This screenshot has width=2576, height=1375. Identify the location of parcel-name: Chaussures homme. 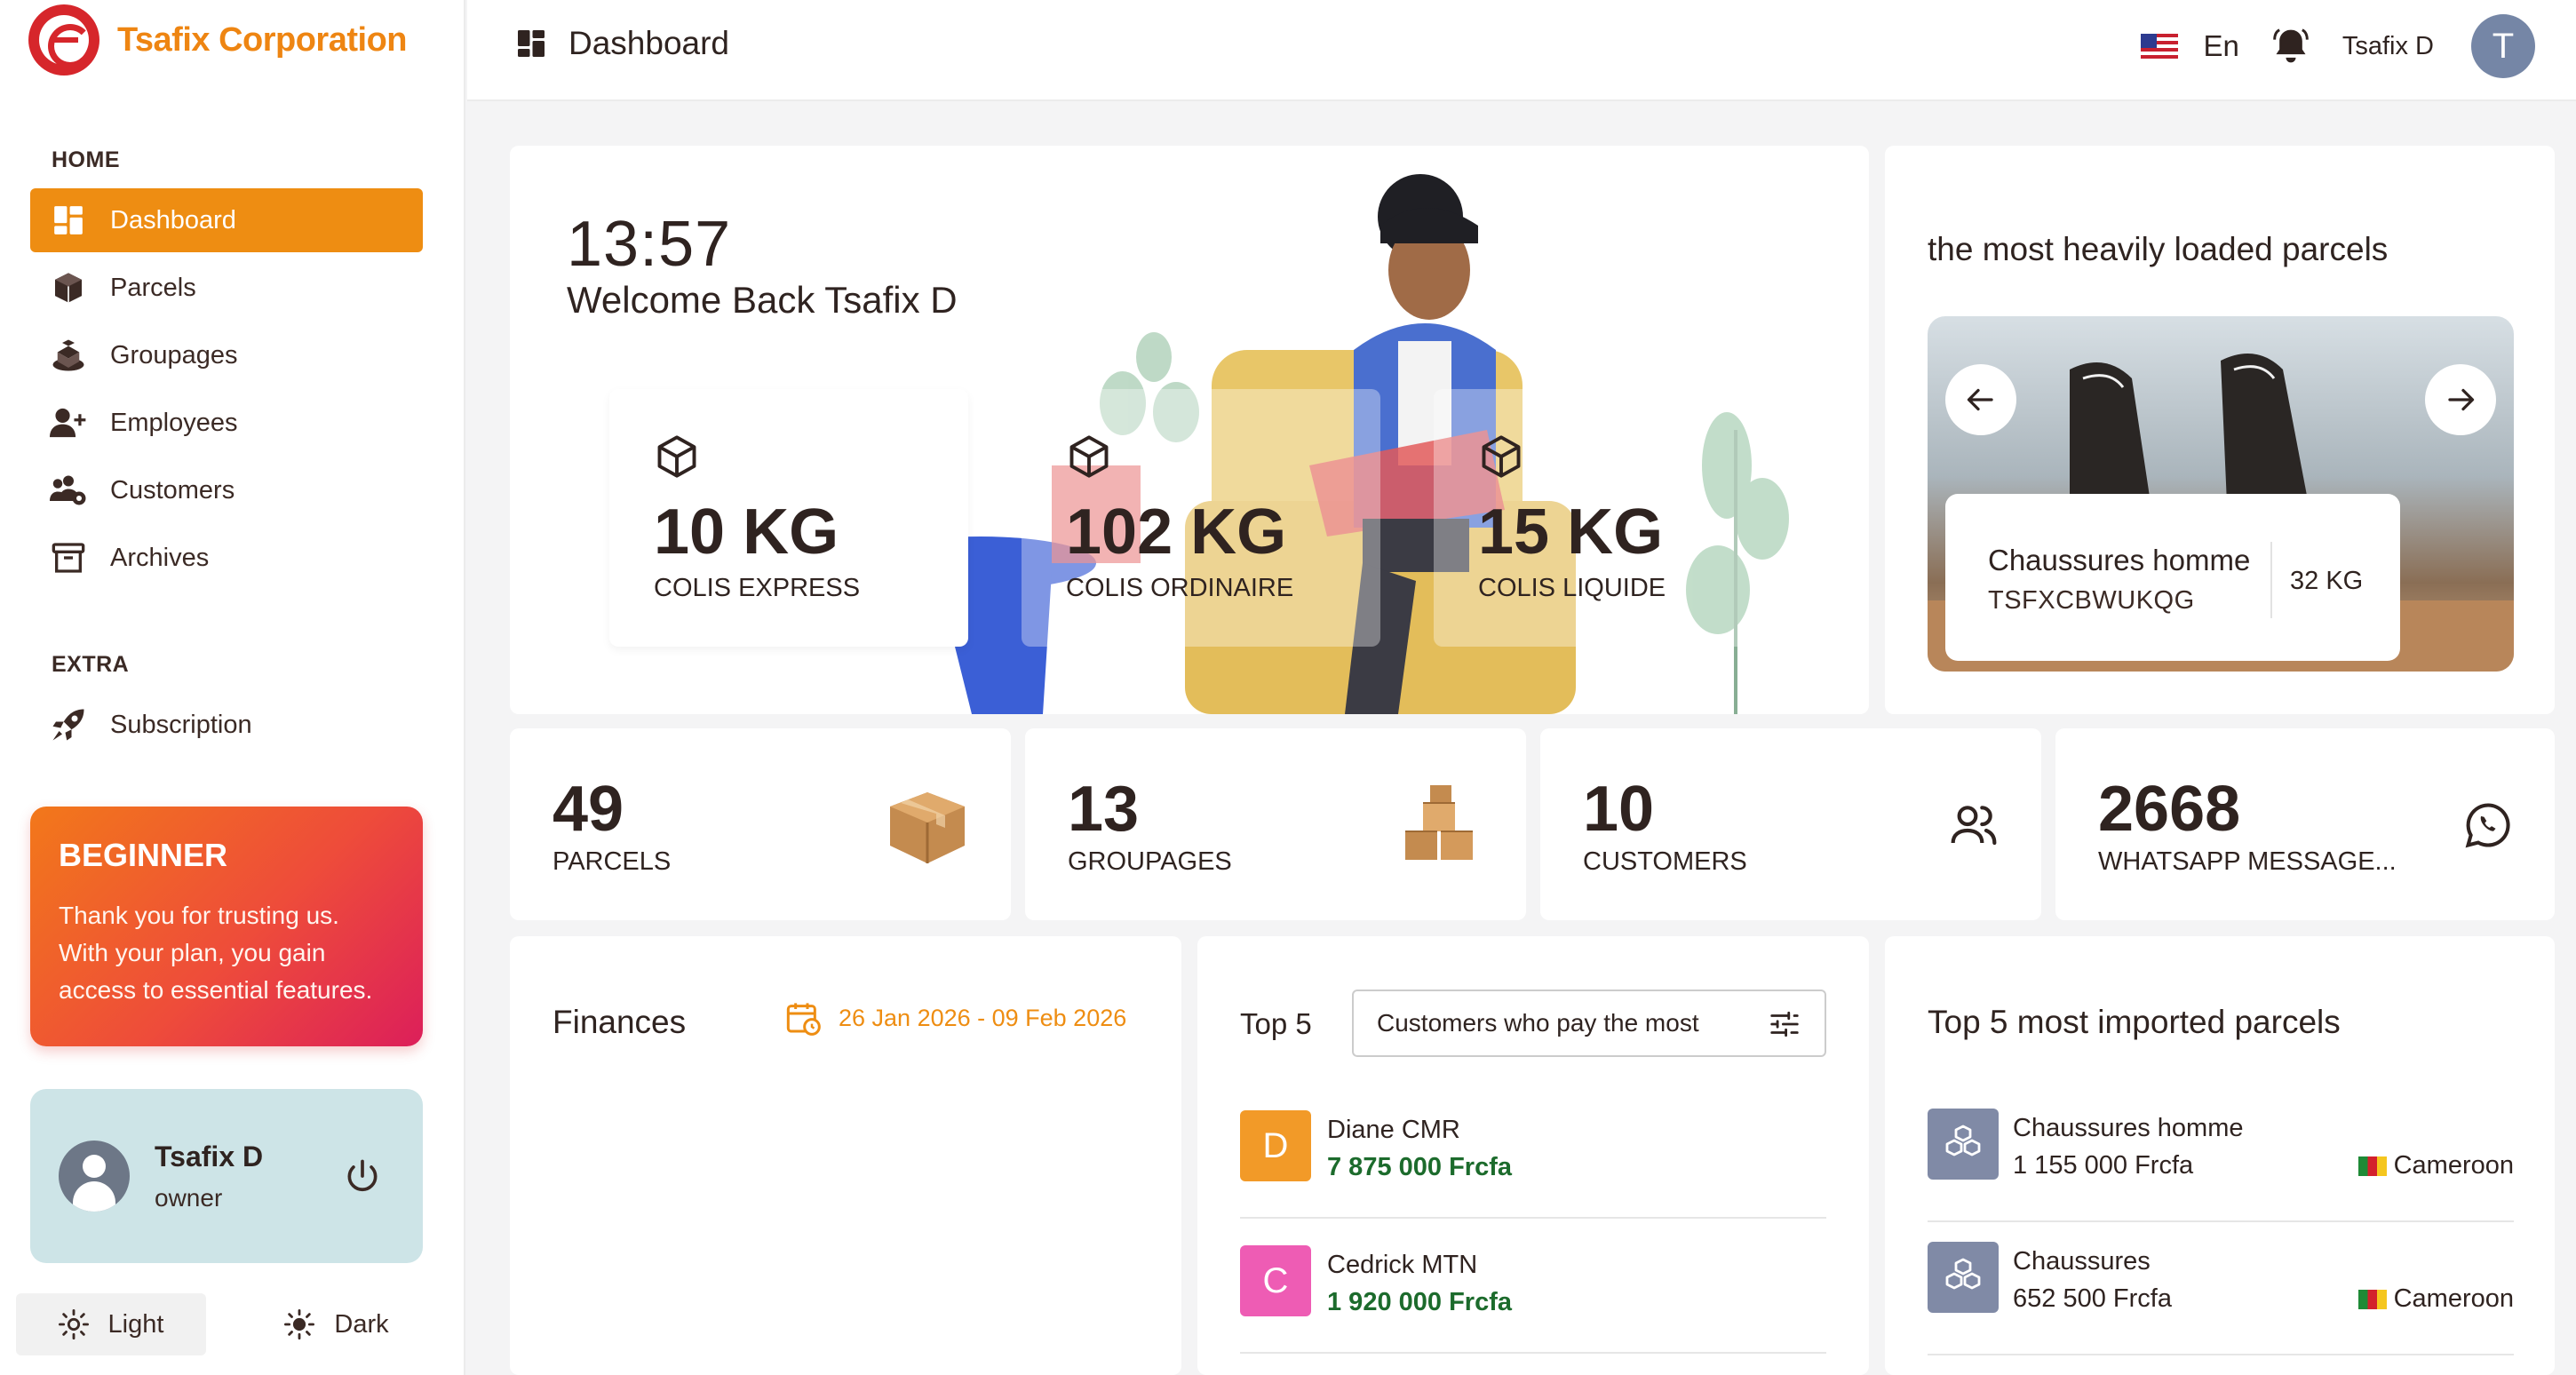
(2119, 560).